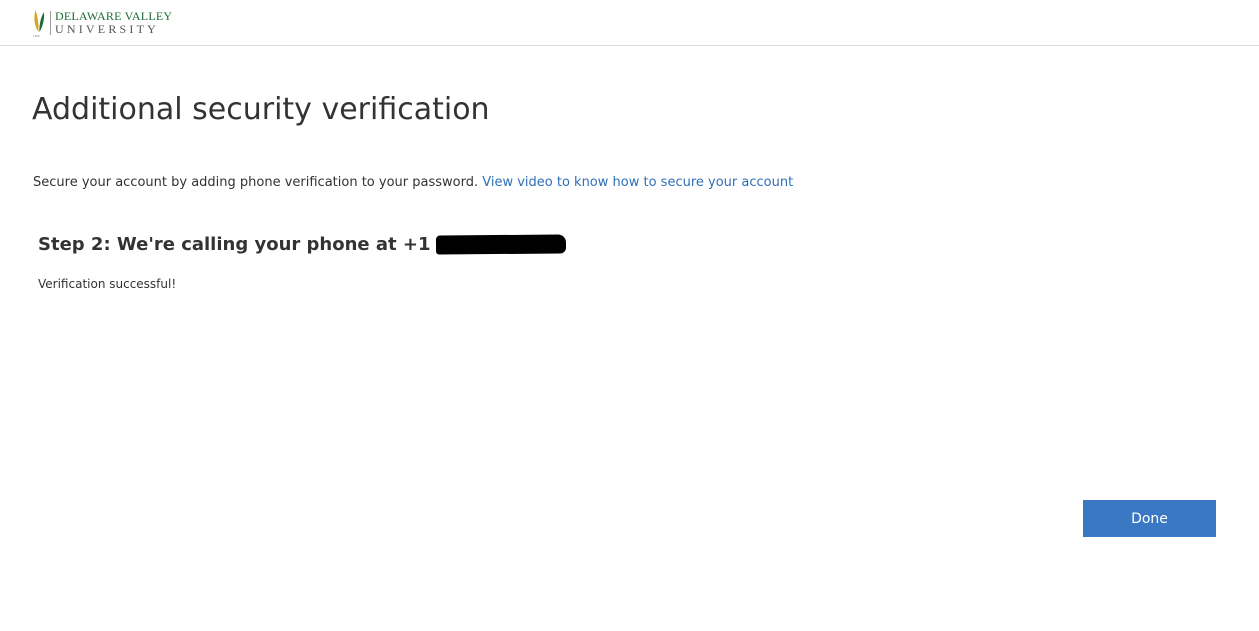 The width and height of the screenshot is (1259, 631). I want to click on logo-year: 1896, so click(36, 36).